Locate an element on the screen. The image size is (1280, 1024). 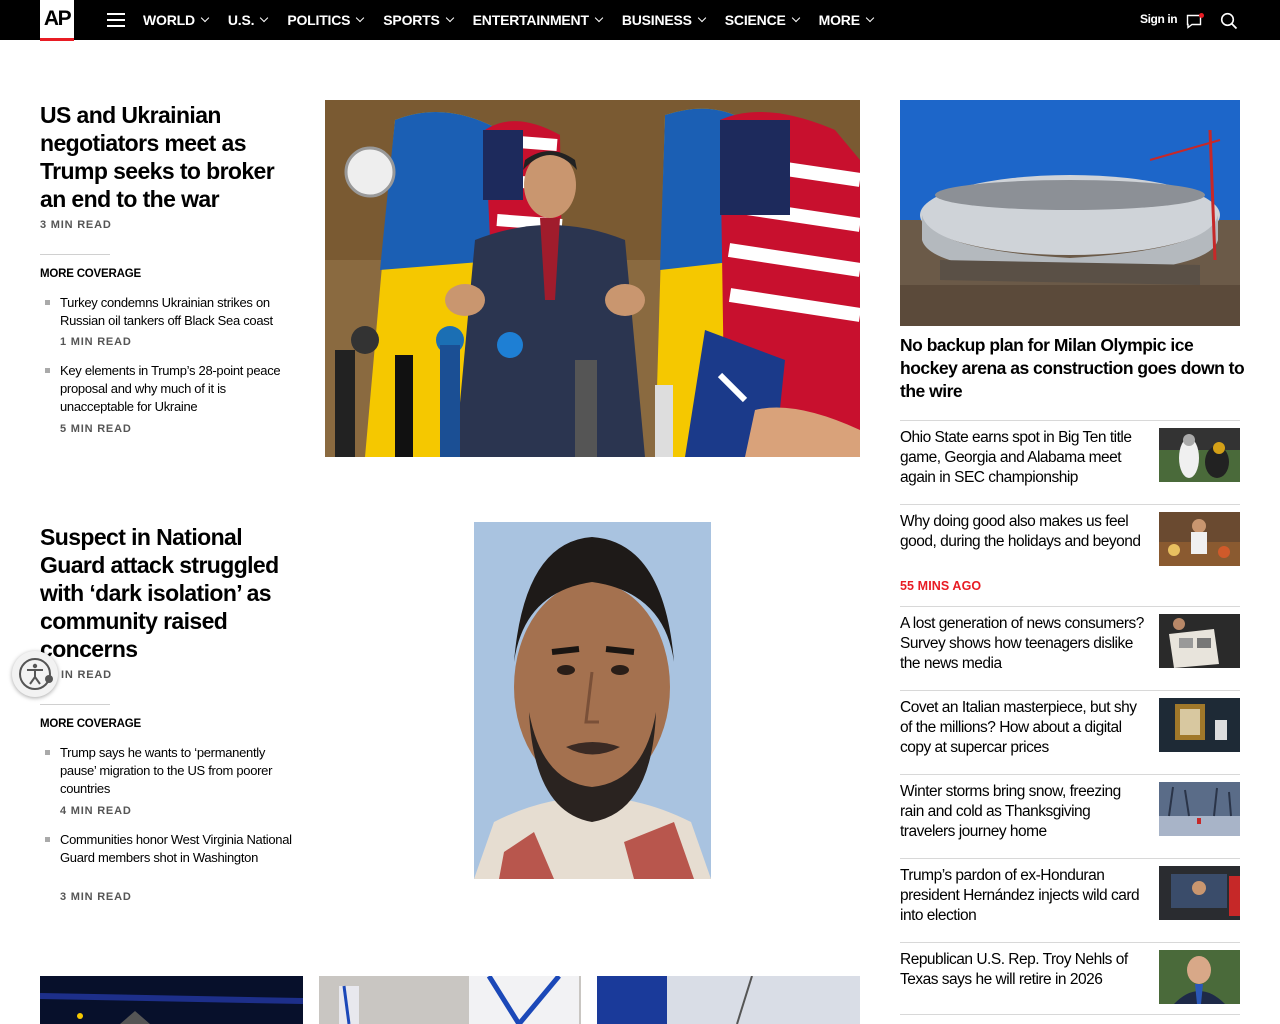
nav-item-sports: SPORTS is located at coordinates (418, 20).